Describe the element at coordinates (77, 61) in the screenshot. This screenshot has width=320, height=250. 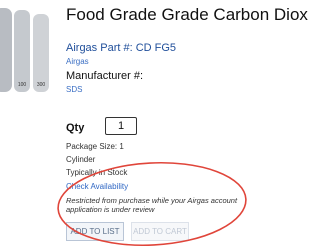
I see `brand-link: Airgas` at that location.